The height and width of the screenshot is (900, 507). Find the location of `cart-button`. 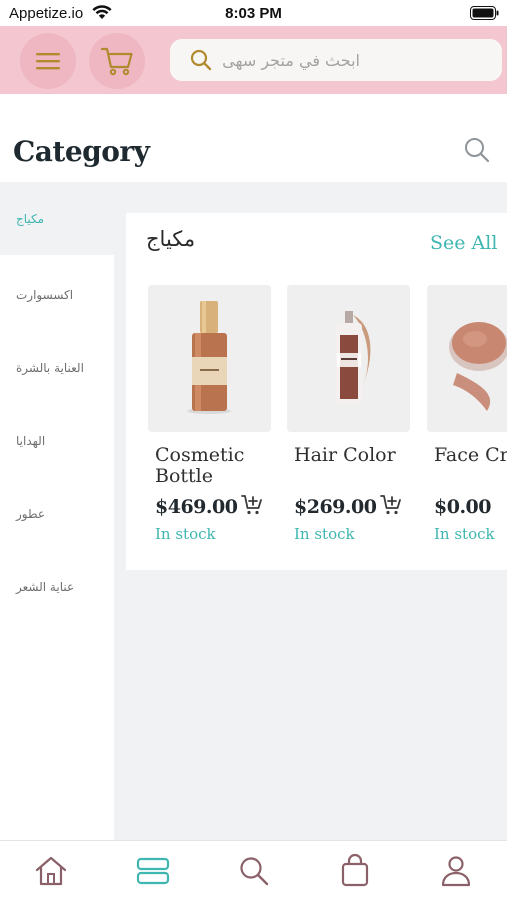

cart-button is located at coordinates (117, 61).